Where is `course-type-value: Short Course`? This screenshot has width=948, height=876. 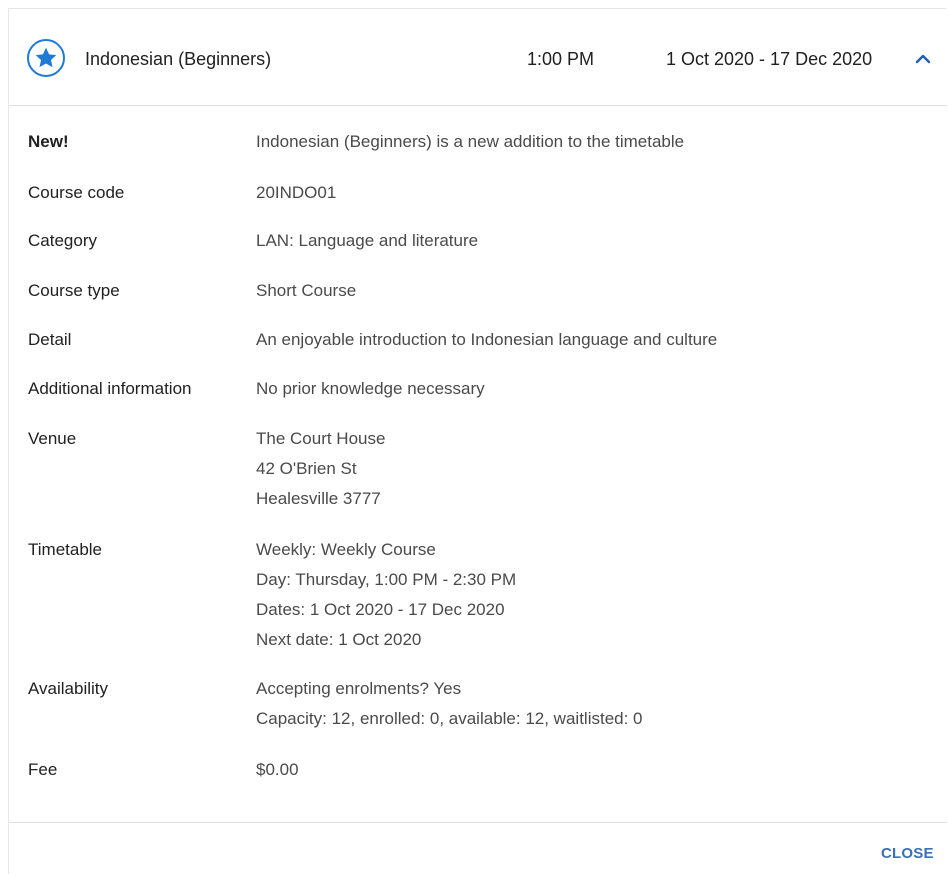 course-type-value: Short Course is located at coordinates (306, 290).